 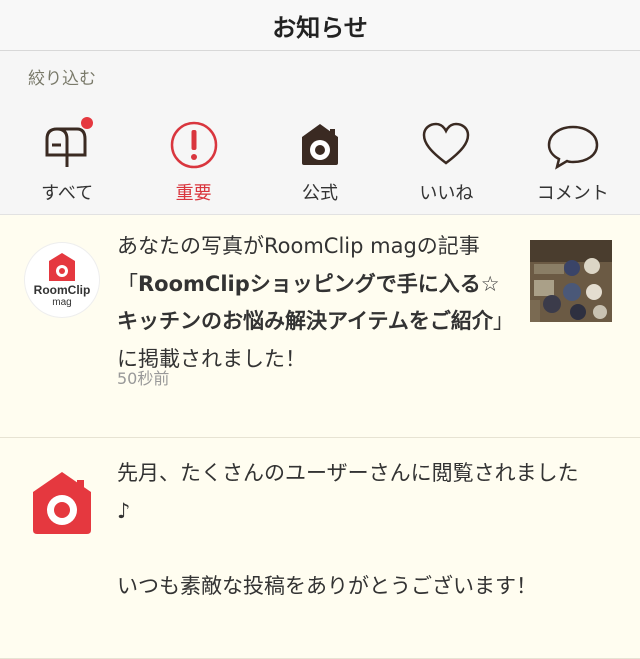 I want to click on filter-all-label: すべて, so click(x=67, y=193).